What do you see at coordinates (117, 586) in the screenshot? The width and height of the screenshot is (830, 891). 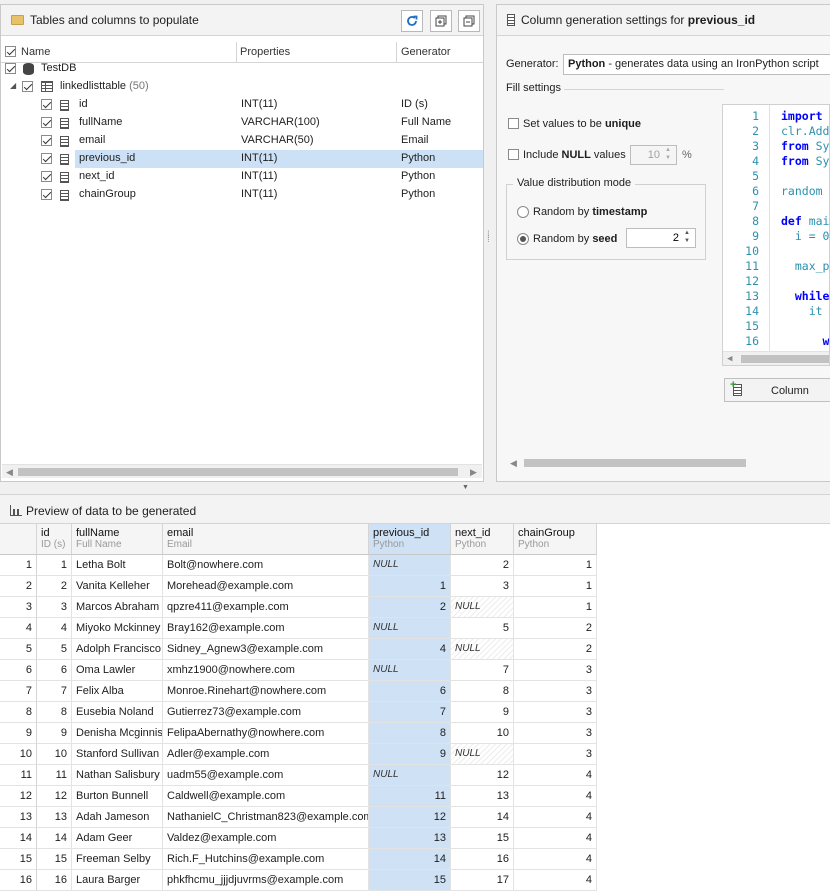 I see `grid-cell: Vanita Kelleher` at bounding box center [117, 586].